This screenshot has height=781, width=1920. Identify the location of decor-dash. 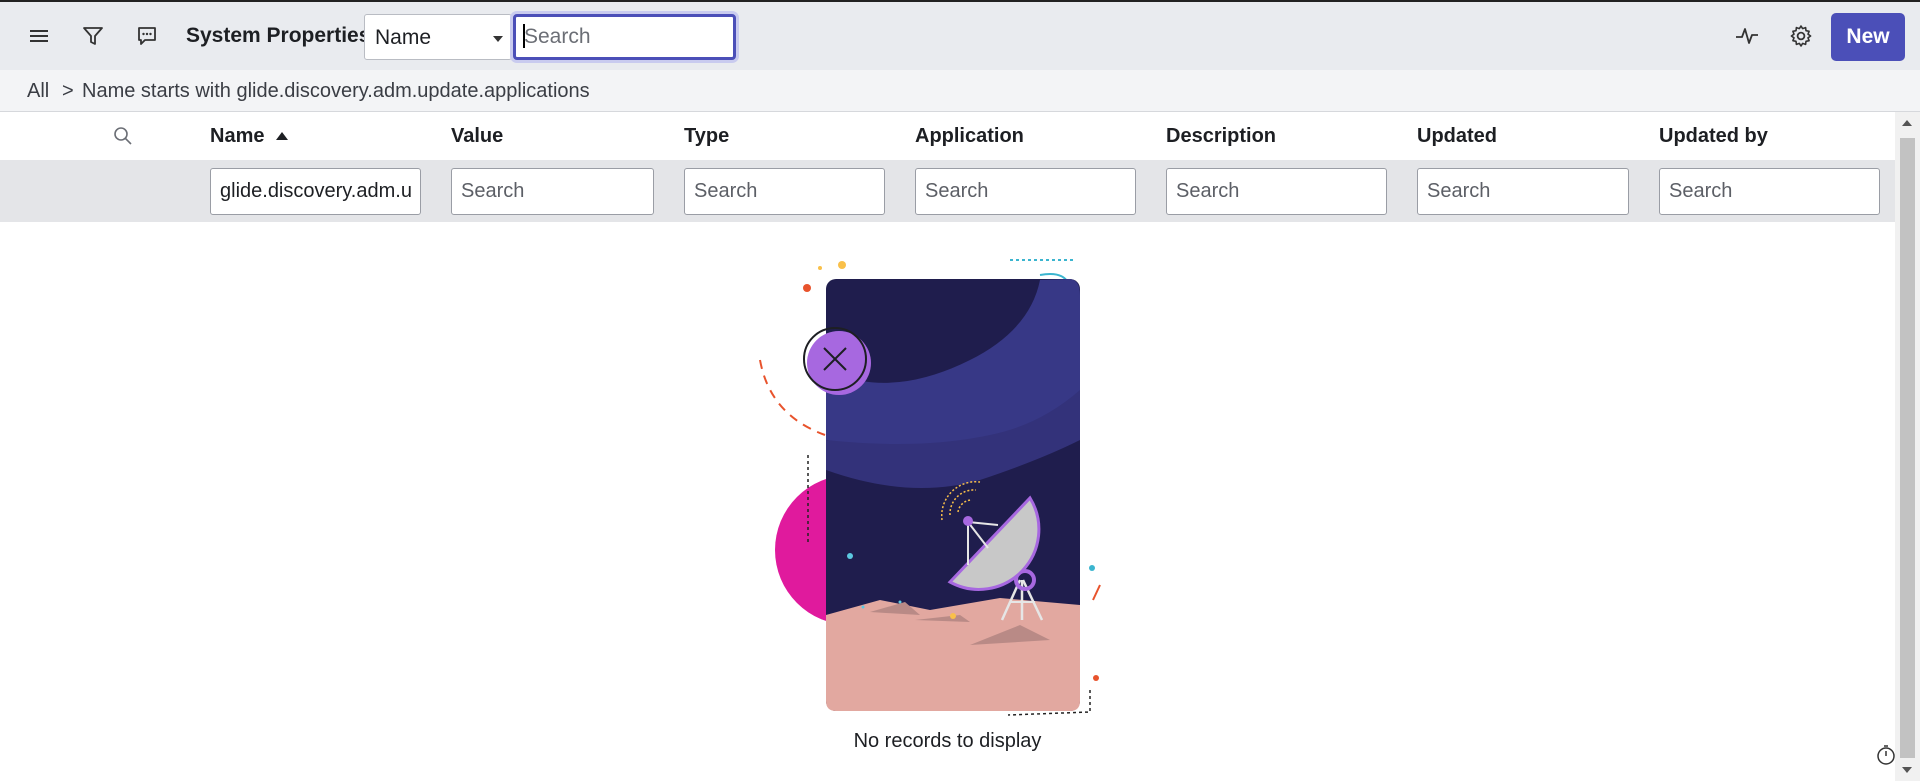
(1096, 592).